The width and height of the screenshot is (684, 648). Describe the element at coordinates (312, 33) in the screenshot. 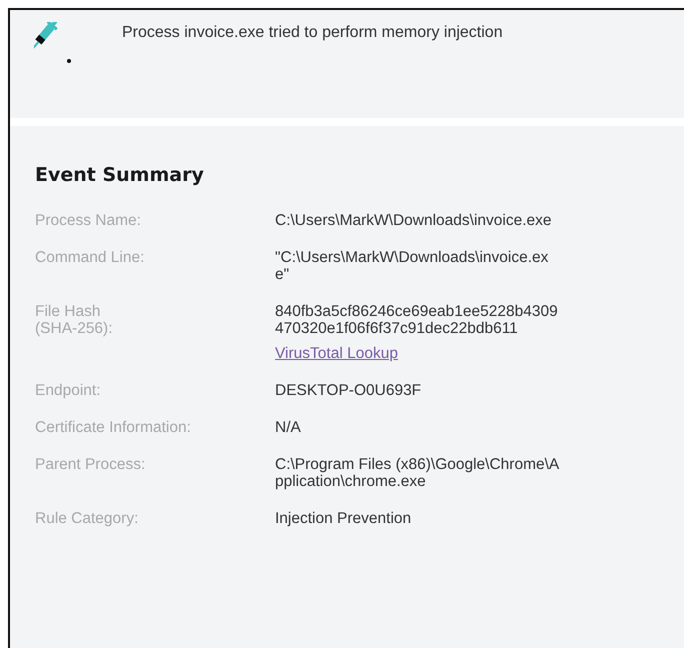

I see `alert-message: Process invoice.exe tried to perform memory injection` at that location.